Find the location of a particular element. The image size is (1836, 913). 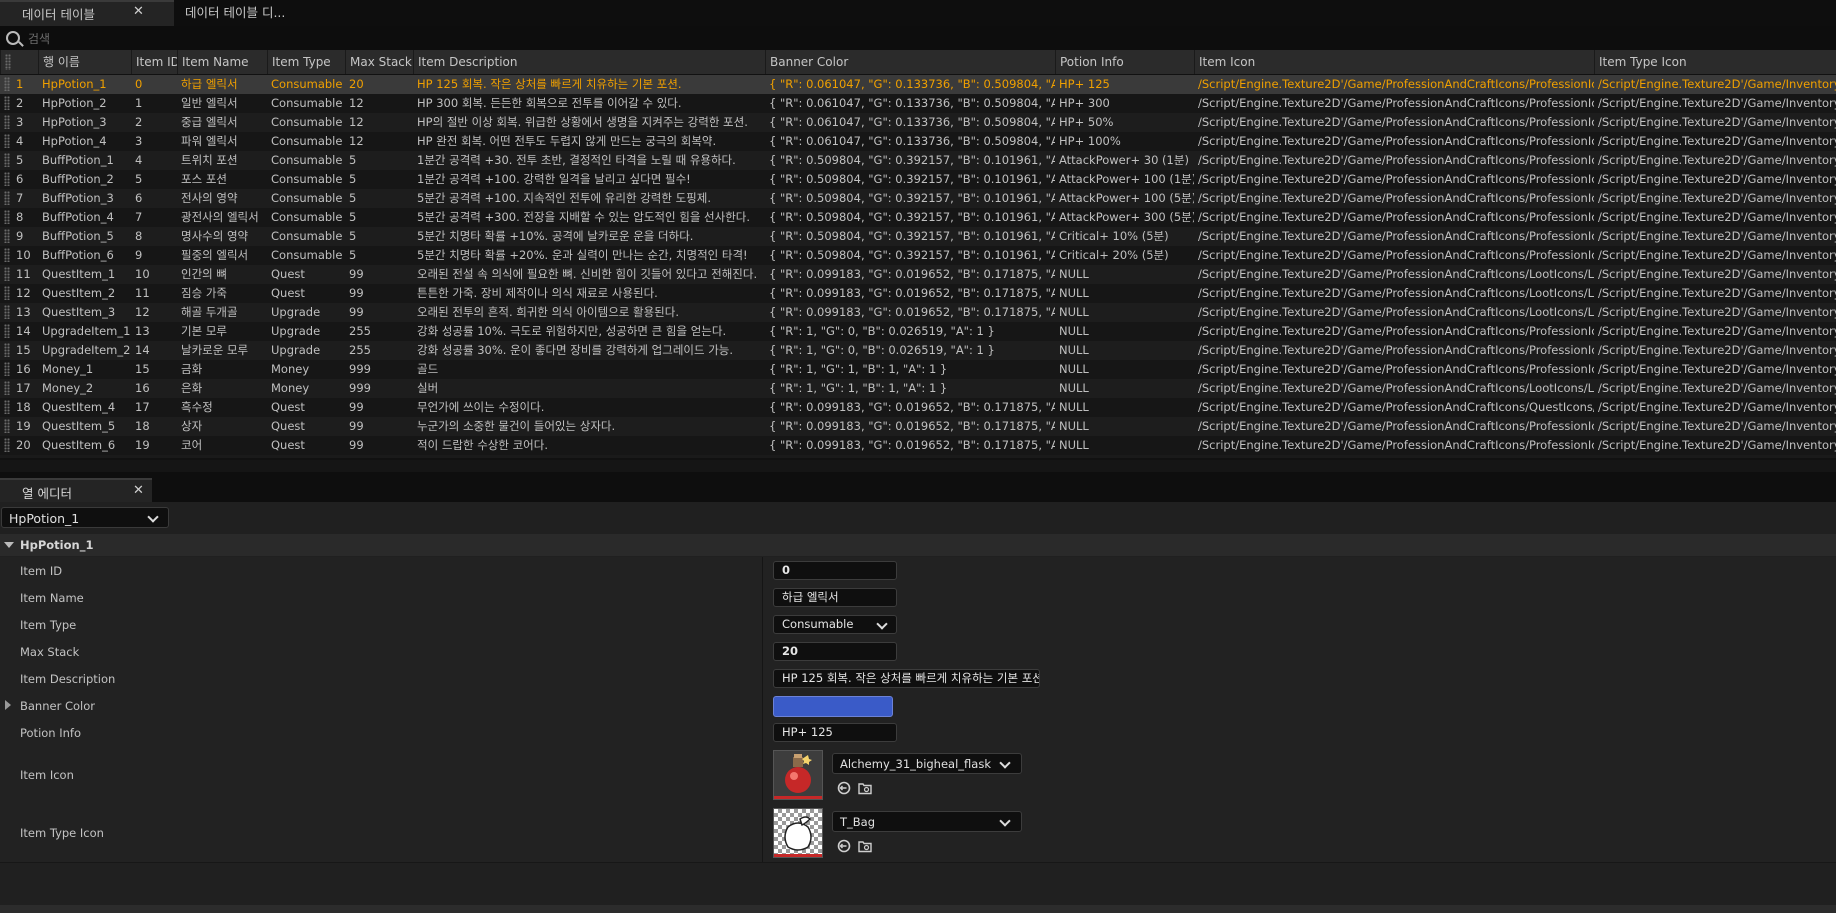

column-header-item-name: Item Name is located at coordinates (222, 62).